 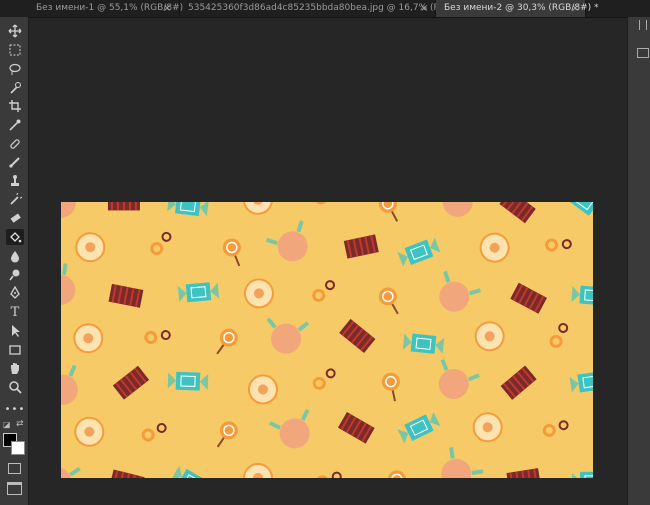 What do you see at coordinates (15, 275) in the screenshot?
I see `dodge-icon` at bounding box center [15, 275].